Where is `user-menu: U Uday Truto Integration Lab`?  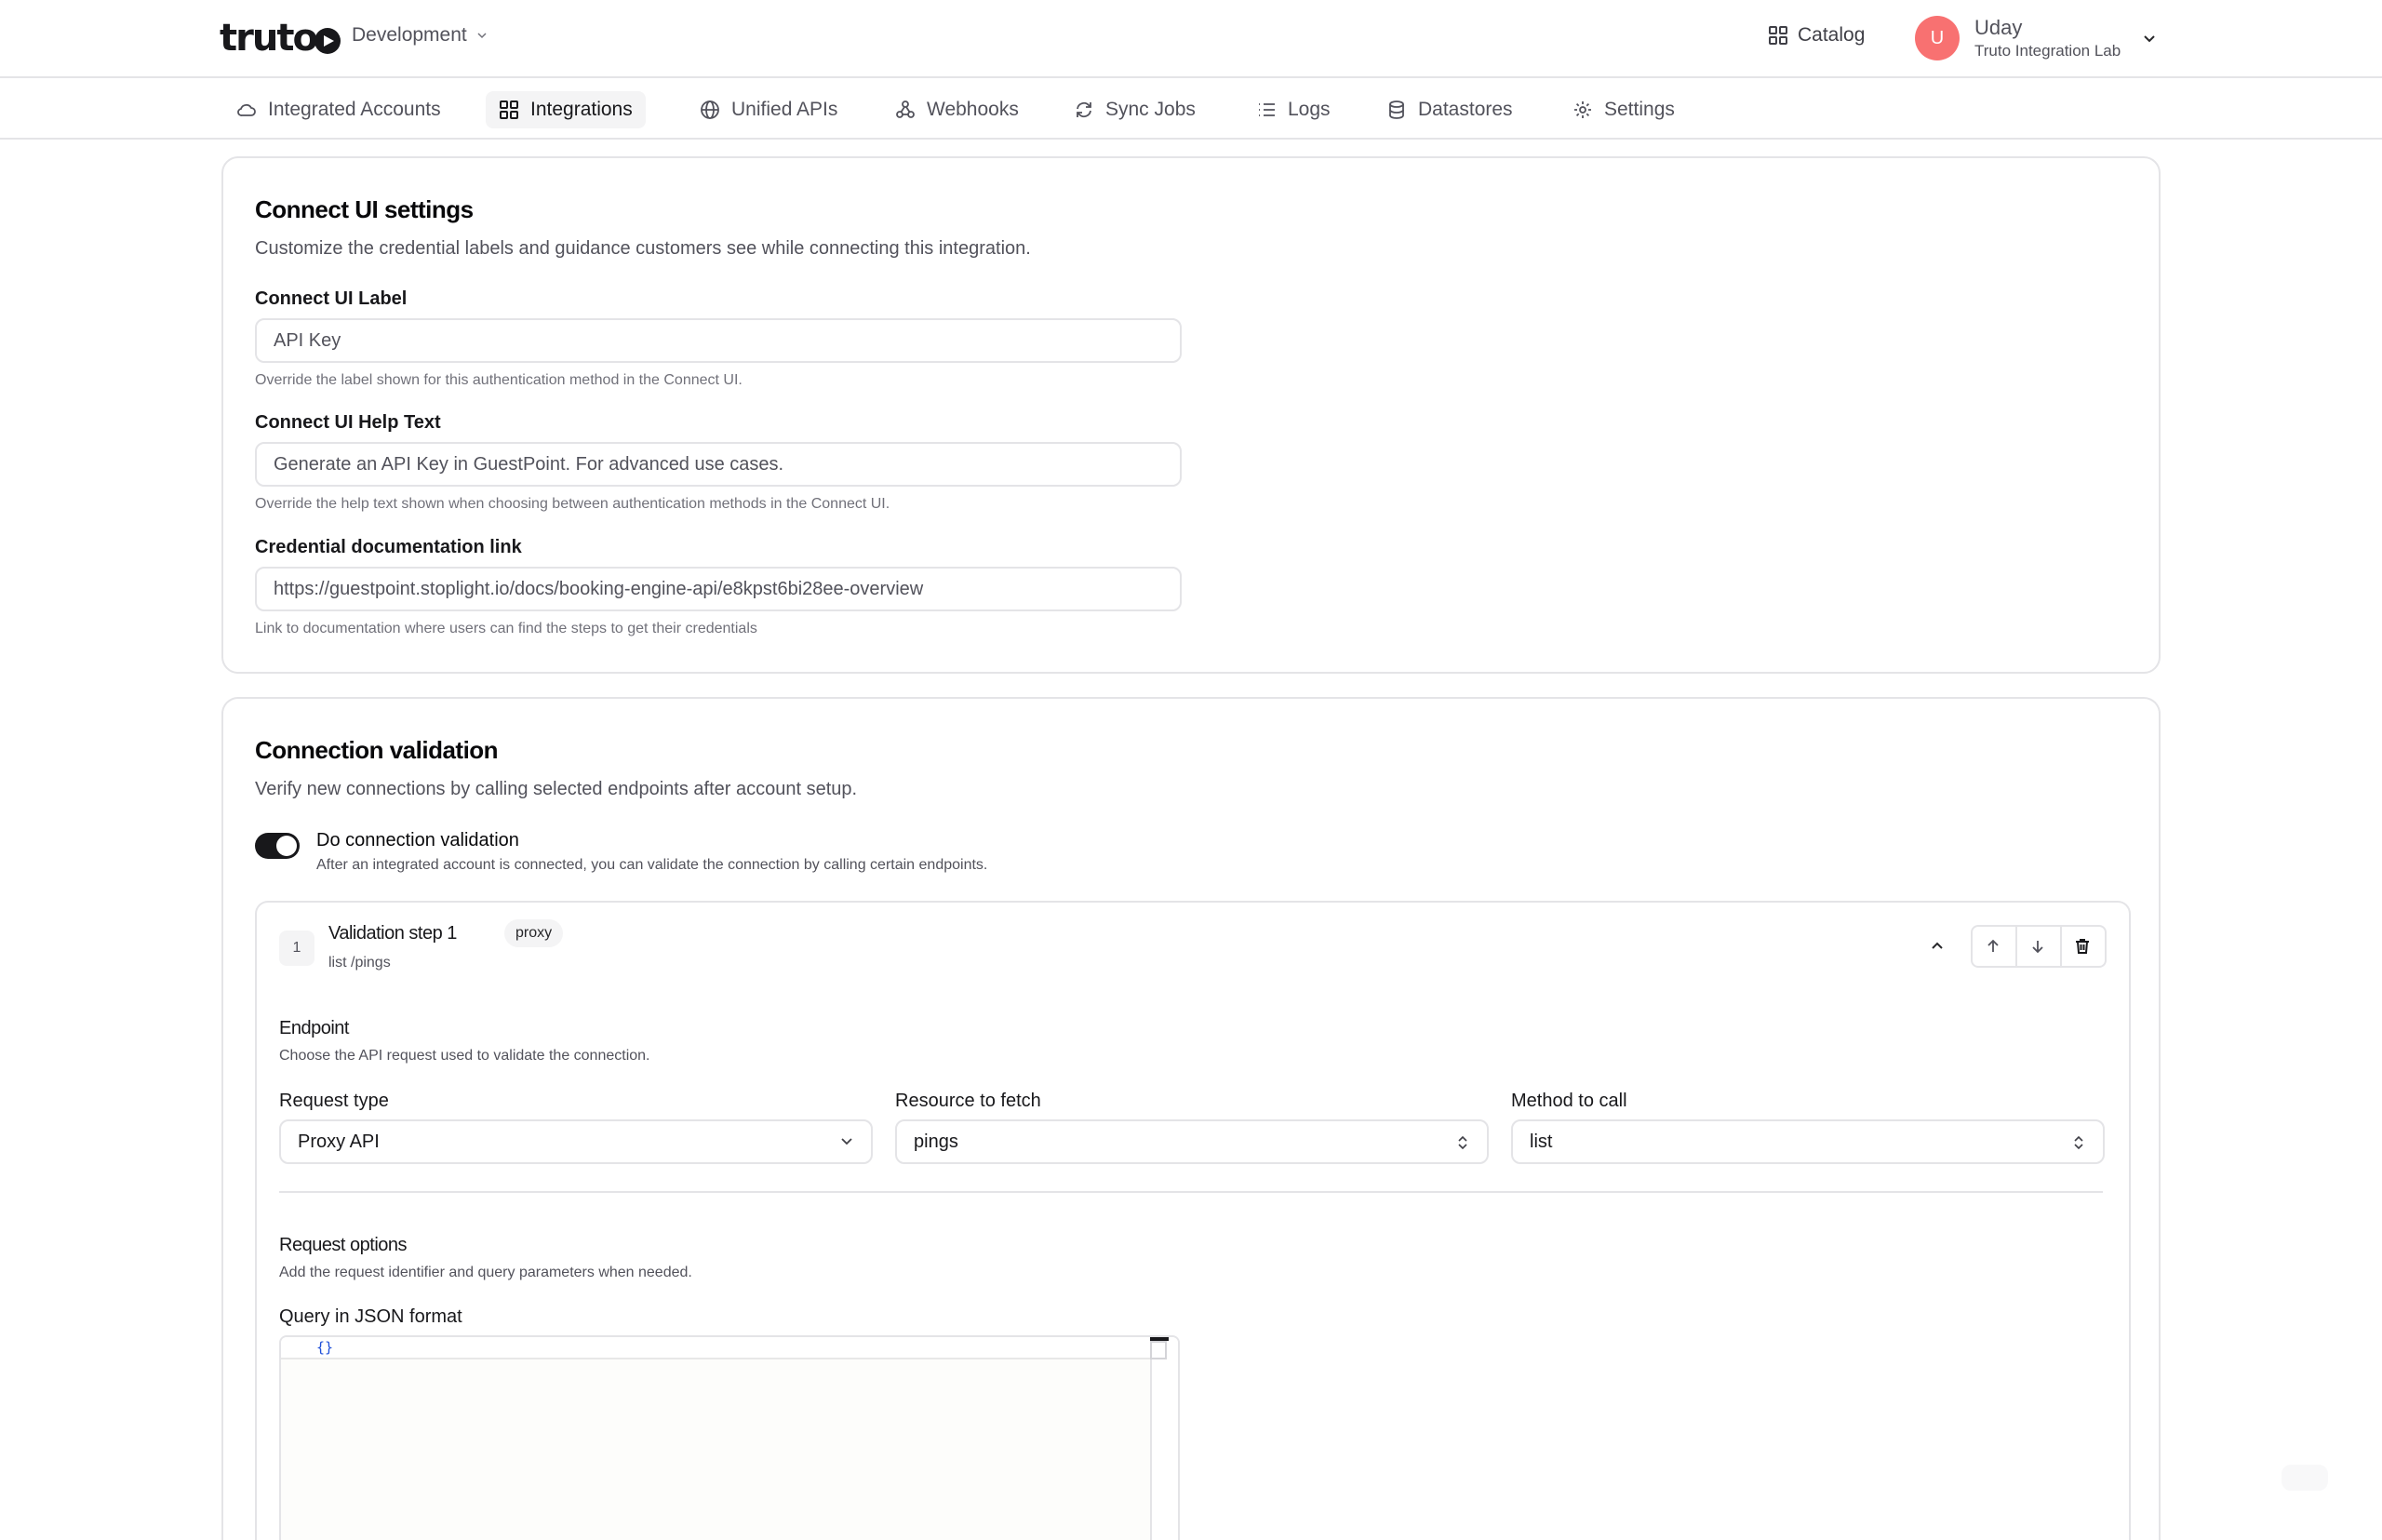 user-menu: U Uday Truto Integration Lab is located at coordinates (2018, 38).